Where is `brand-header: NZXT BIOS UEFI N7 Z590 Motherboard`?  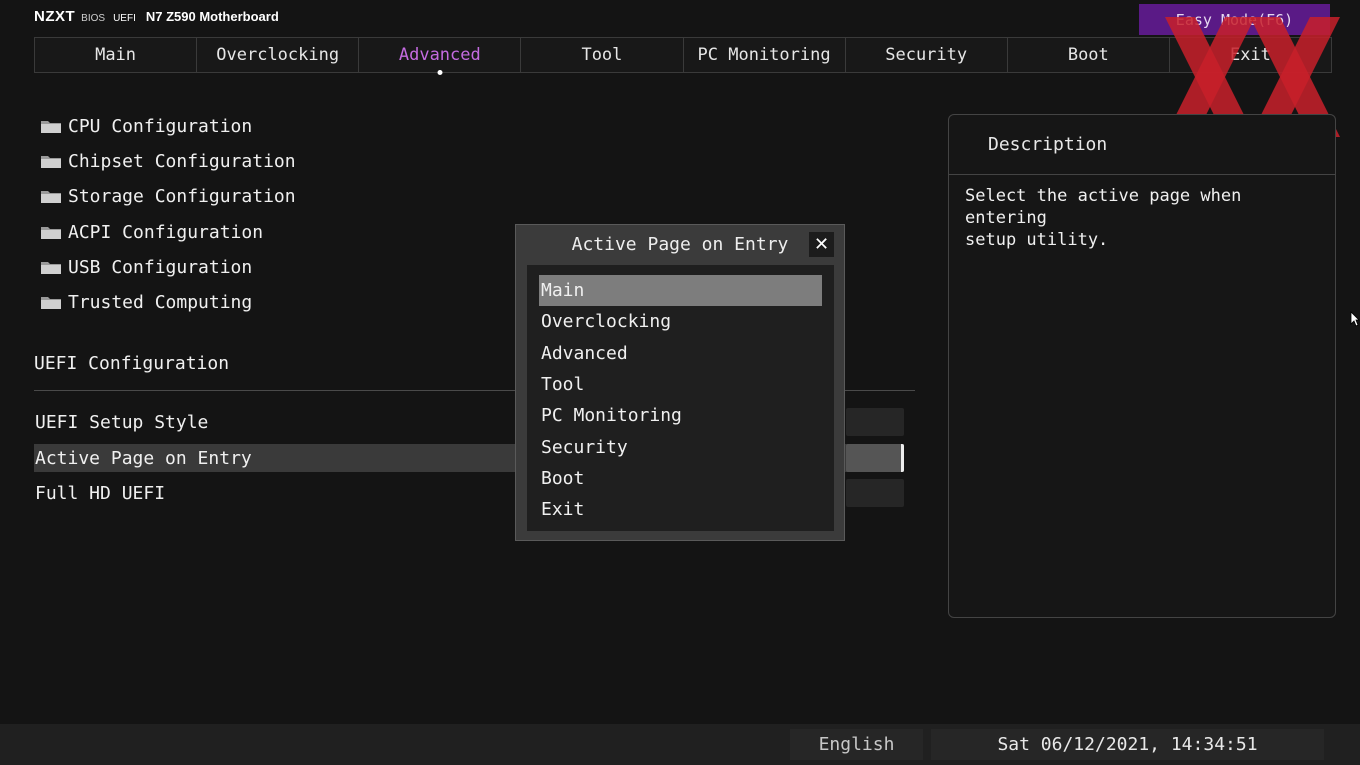
brand-header: NZXT BIOS UEFI N7 Z590 Motherboard is located at coordinates (156, 16).